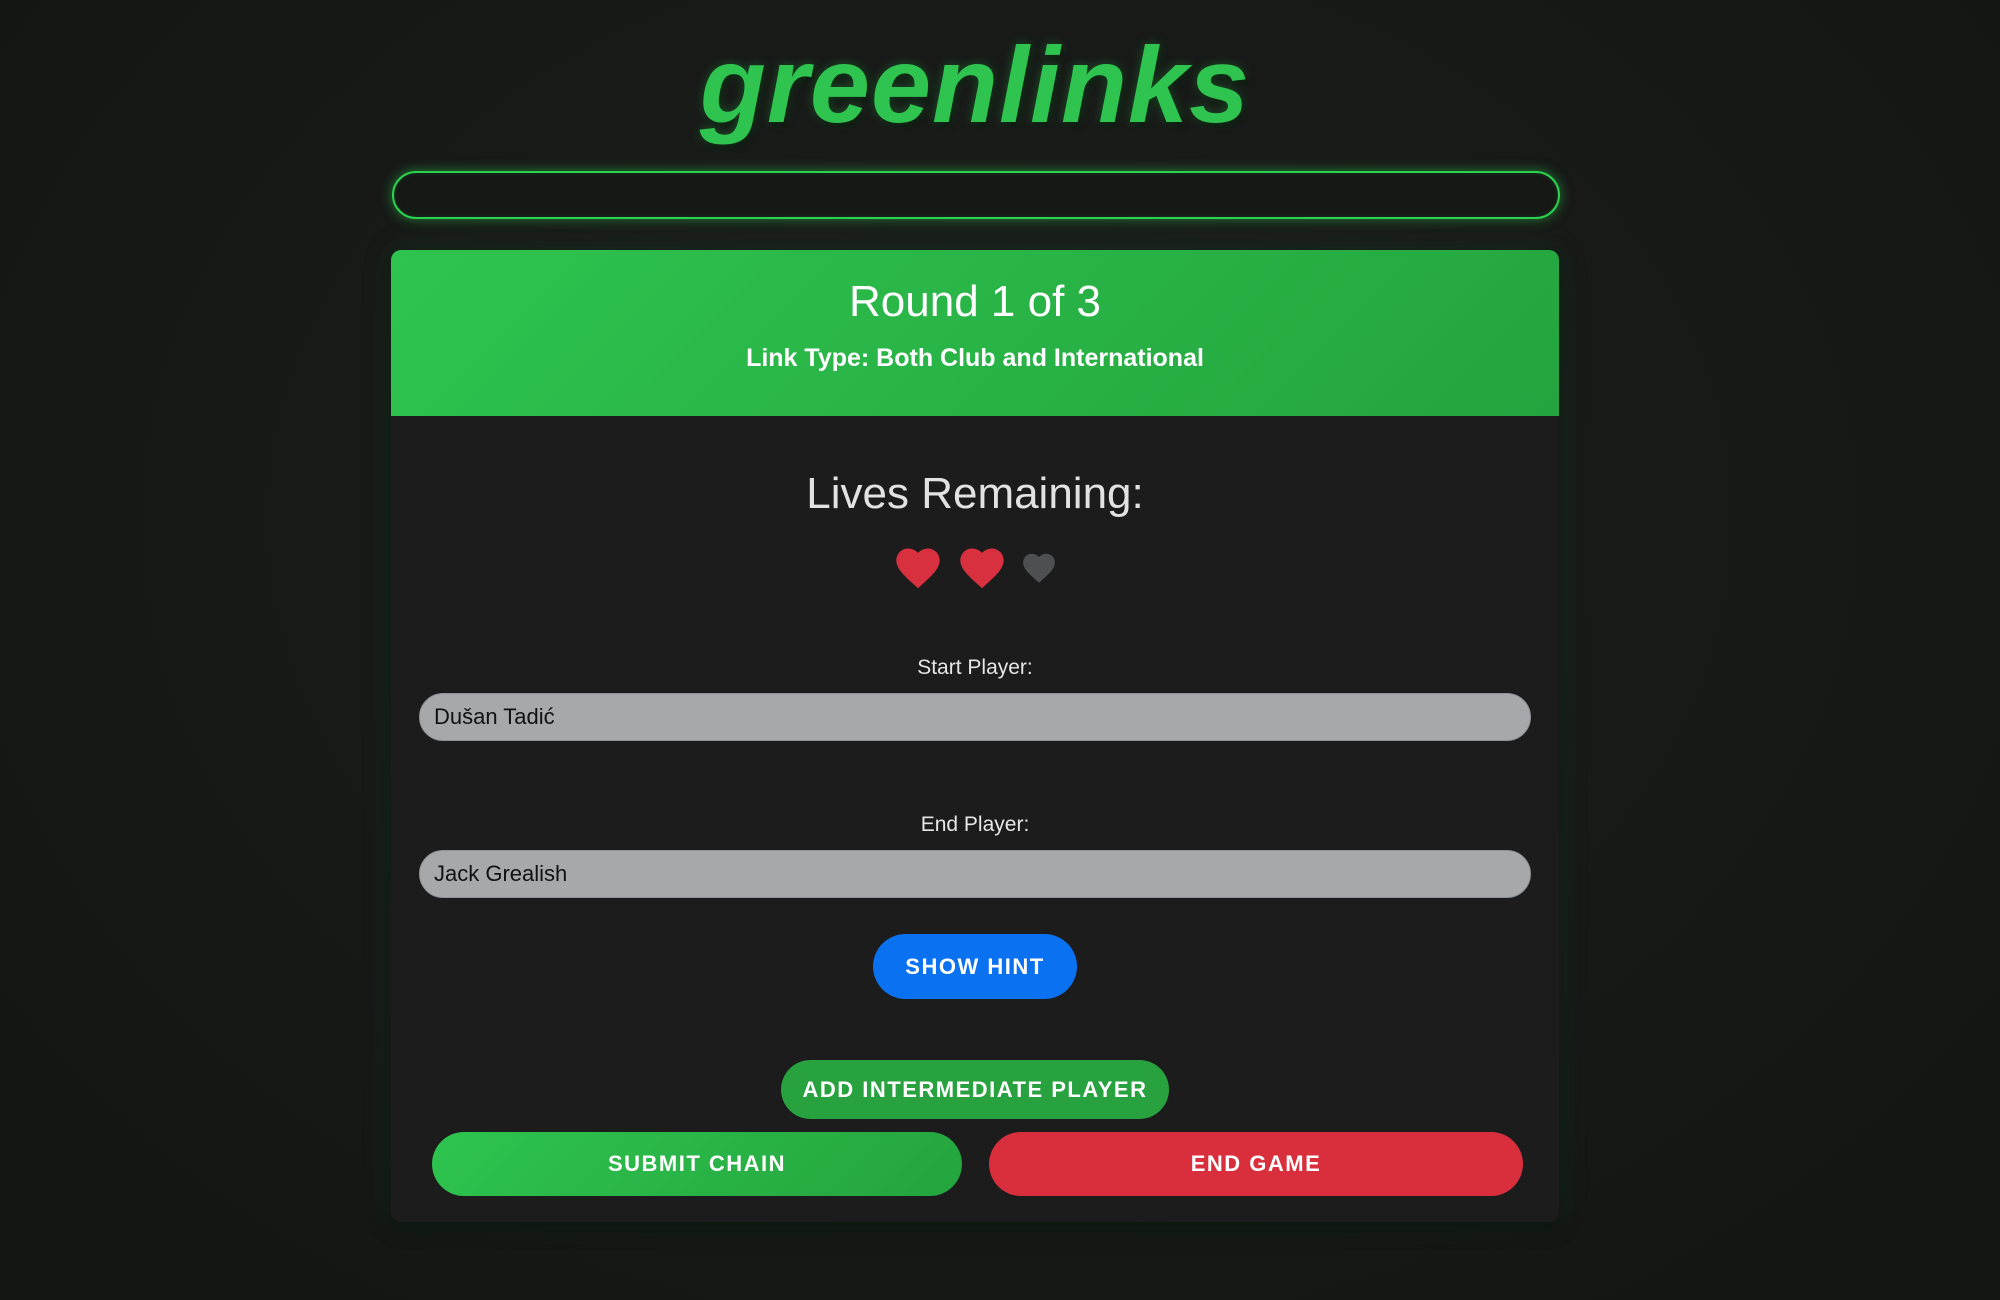 The width and height of the screenshot is (2000, 1300). What do you see at coordinates (975, 717) in the screenshot?
I see `start-player-input` at bounding box center [975, 717].